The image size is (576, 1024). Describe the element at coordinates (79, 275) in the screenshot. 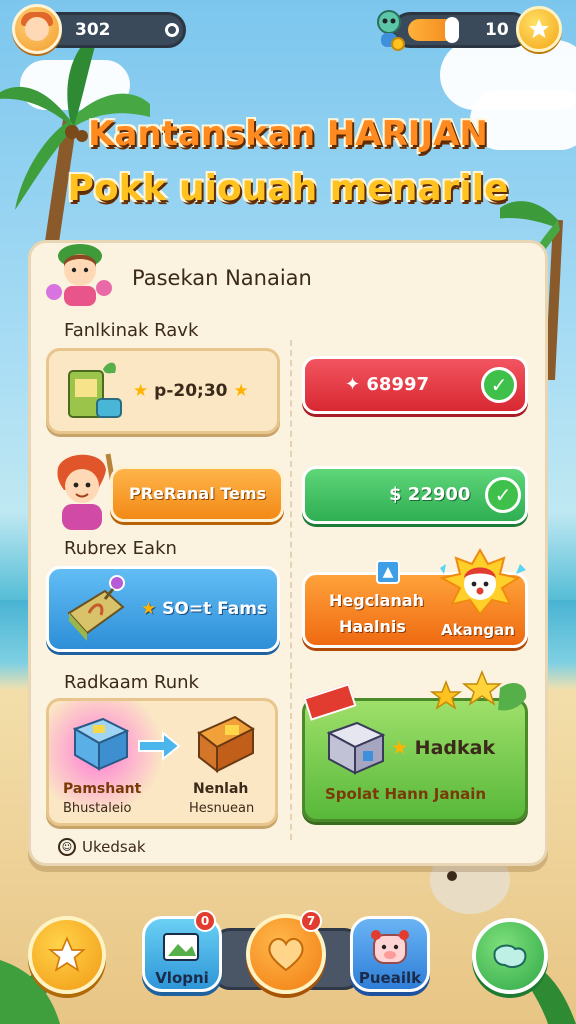

I see `gardener-avatar-icon` at that location.